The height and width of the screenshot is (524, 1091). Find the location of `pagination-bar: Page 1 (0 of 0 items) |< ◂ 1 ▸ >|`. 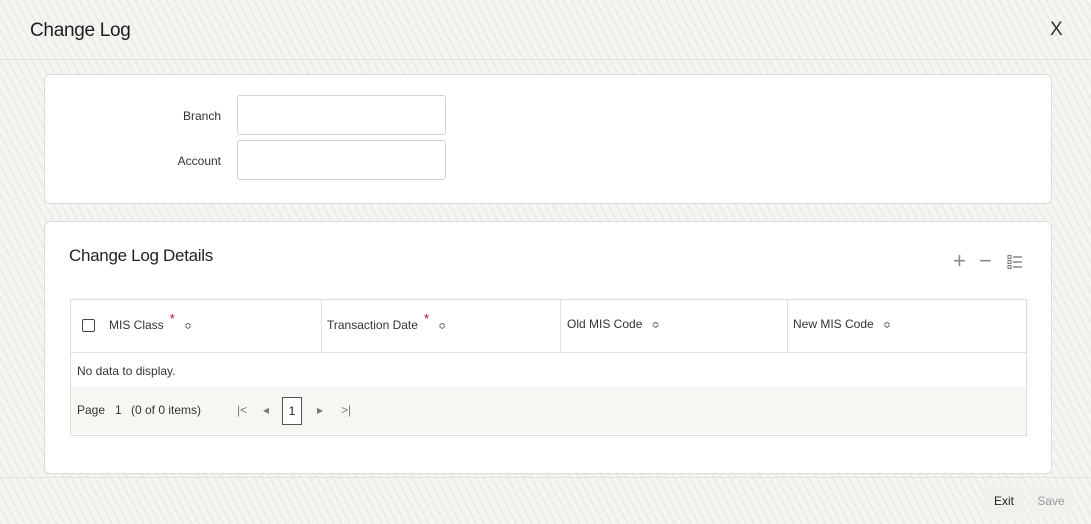

pagination-bar: Page 1 (0 of 0 items) |< ◂ 1 ▸ >| is located at coordinates (548, 410).